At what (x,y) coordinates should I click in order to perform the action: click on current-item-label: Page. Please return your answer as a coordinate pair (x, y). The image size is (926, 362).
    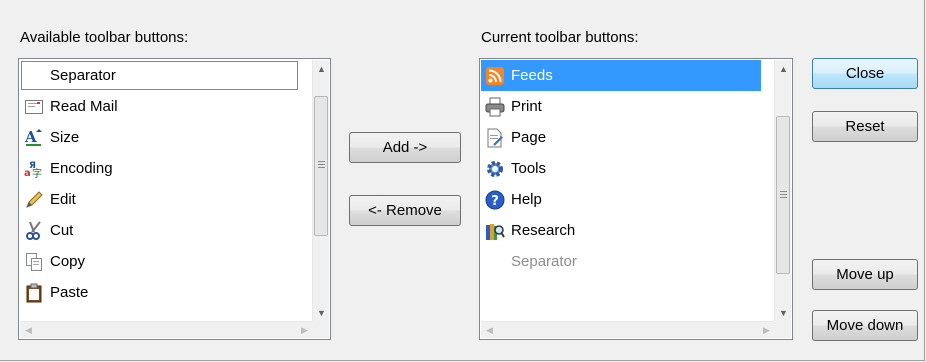
    Looking at the image, I should click on (529, 137).